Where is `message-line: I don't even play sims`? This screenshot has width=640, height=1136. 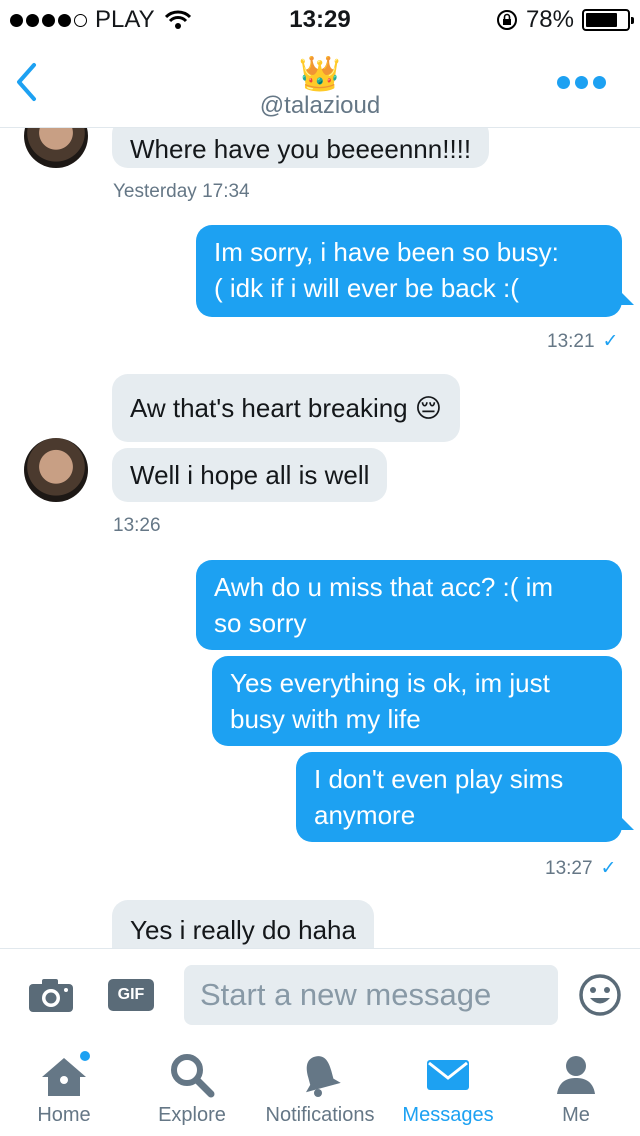 message-line: I don't even play sims is located at coordinates (439, 779).